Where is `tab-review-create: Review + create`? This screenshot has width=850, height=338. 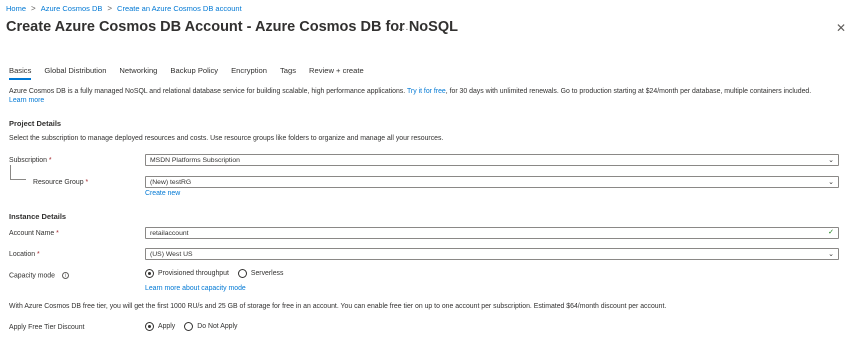 tab-review-create: Review + create is located at coordinates (336, 70).